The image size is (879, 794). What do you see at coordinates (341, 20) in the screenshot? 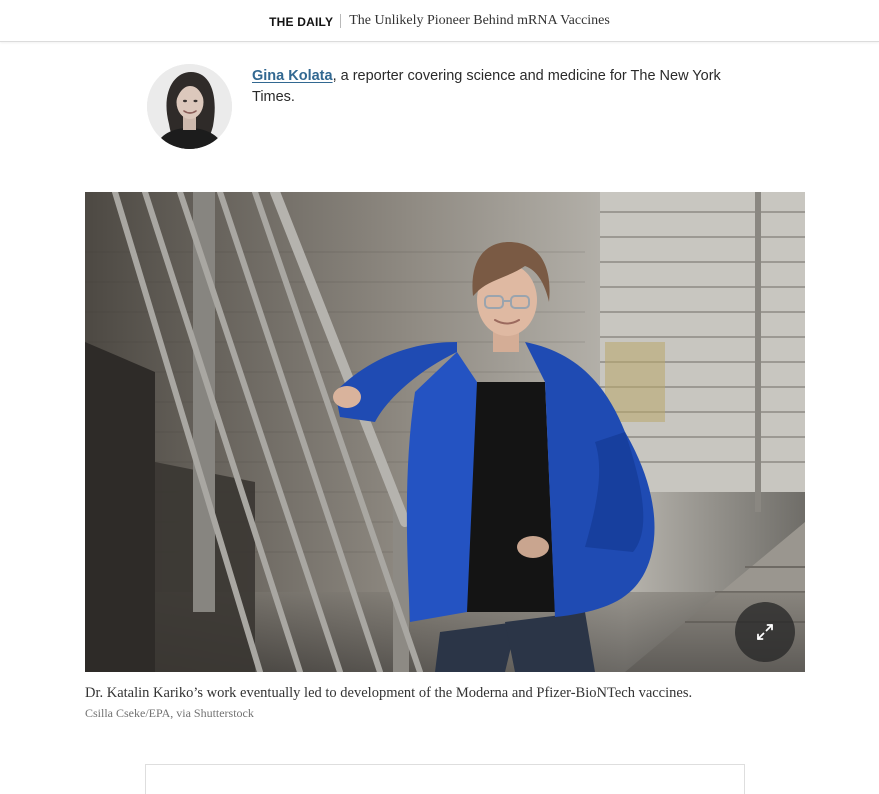
I see `header-divider` at bounding box center [341, 20].